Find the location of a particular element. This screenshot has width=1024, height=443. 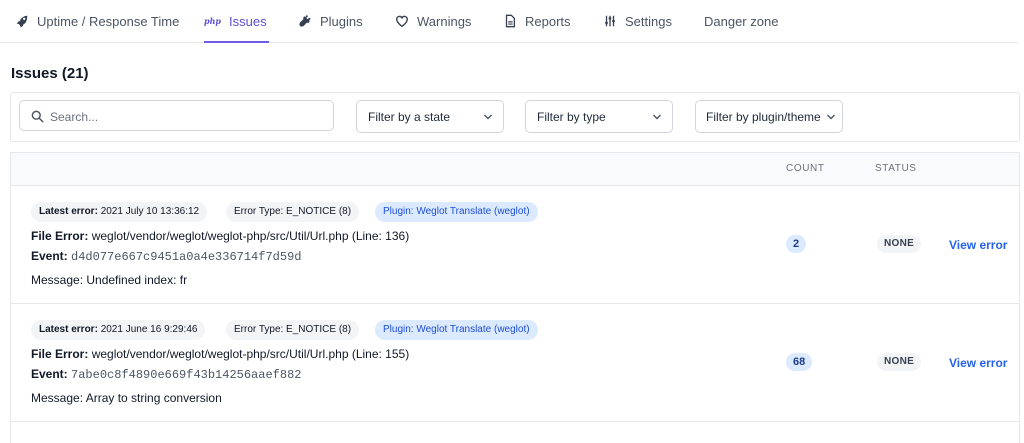

page-title: Issues (21) is located at coordinates (50, 73).